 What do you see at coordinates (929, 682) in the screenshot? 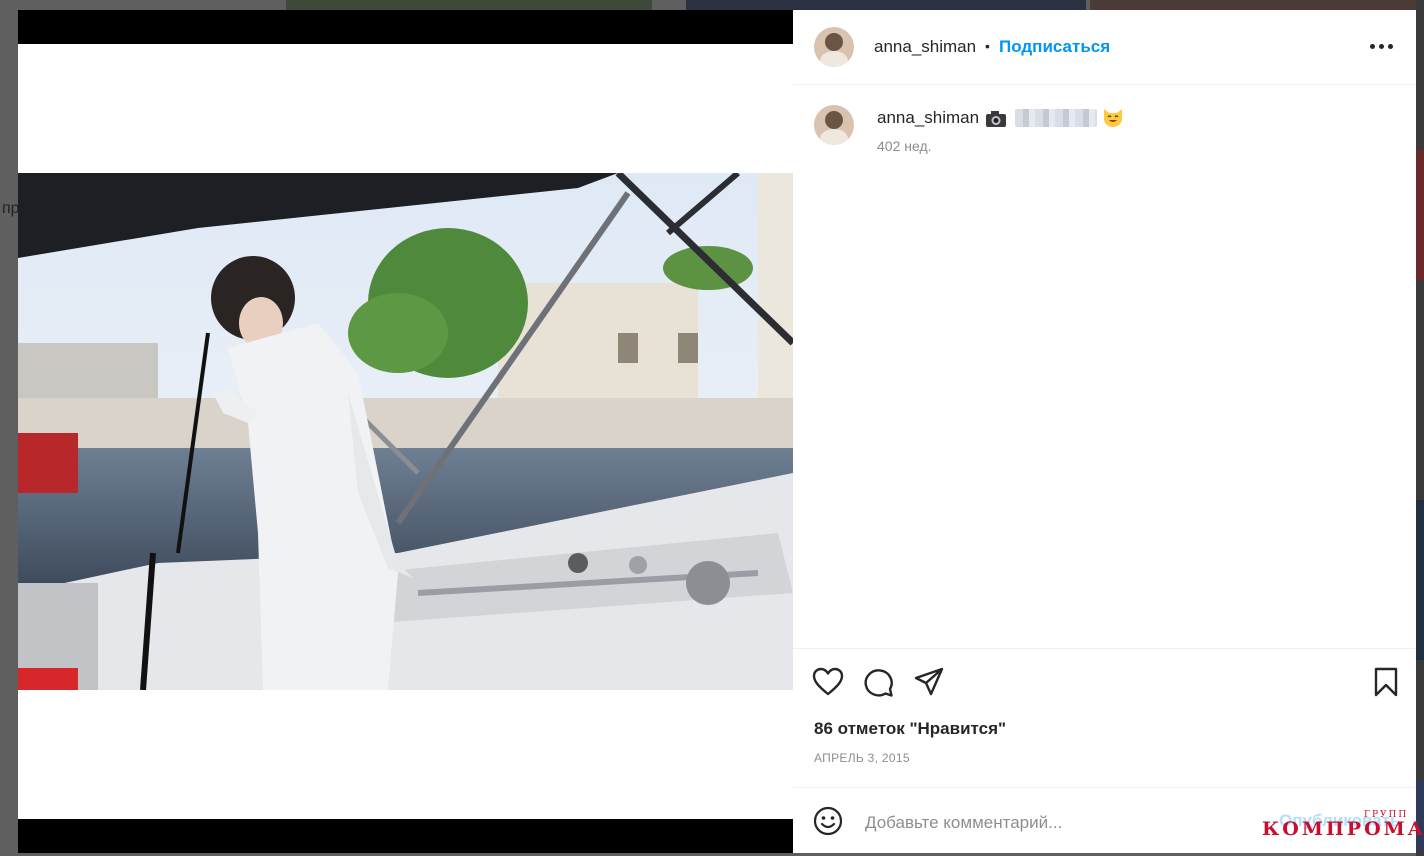
I see `share-icon` at bounding box center [929, 682].